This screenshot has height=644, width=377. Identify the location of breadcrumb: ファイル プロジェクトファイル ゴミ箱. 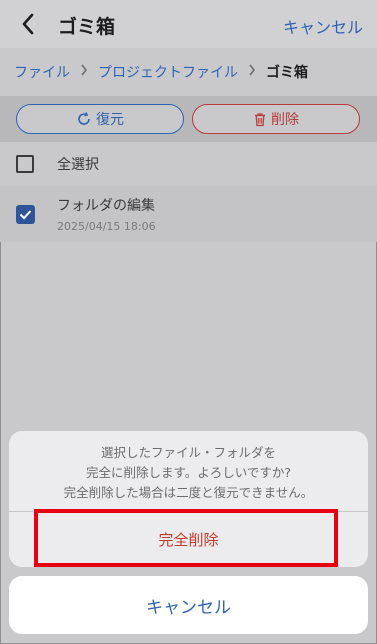
(188, 72).